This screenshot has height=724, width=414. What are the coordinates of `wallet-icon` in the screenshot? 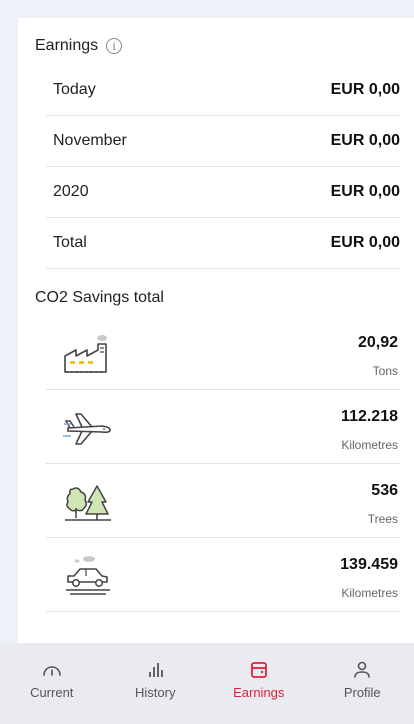 It's located at (258, 670).